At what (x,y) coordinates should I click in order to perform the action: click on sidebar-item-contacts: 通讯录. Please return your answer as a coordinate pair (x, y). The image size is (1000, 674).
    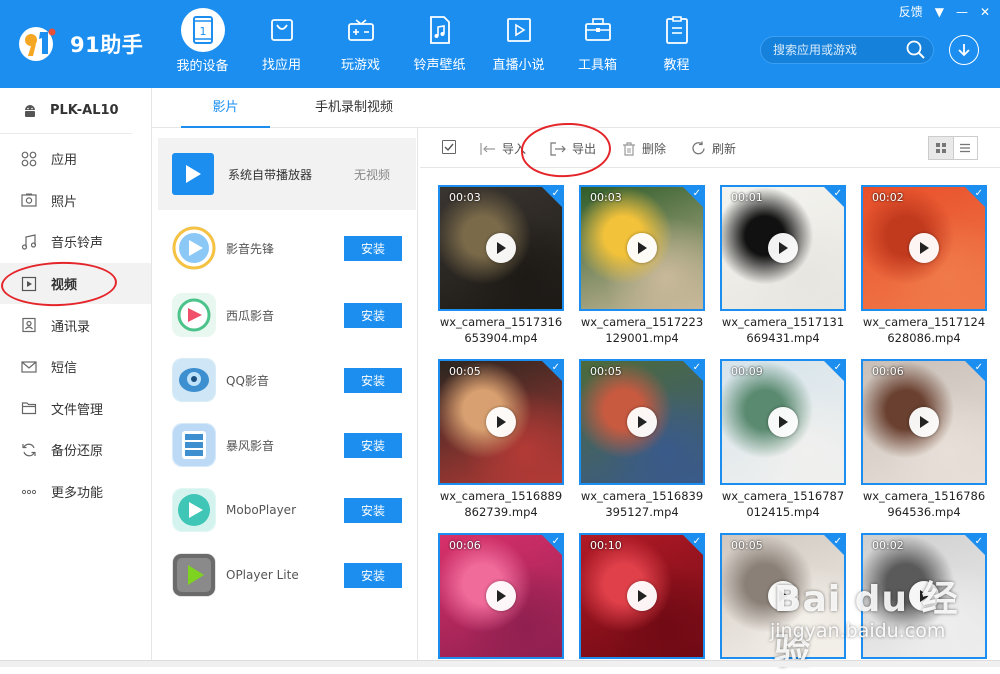
    Looking at the image, I should click on (75, 325).